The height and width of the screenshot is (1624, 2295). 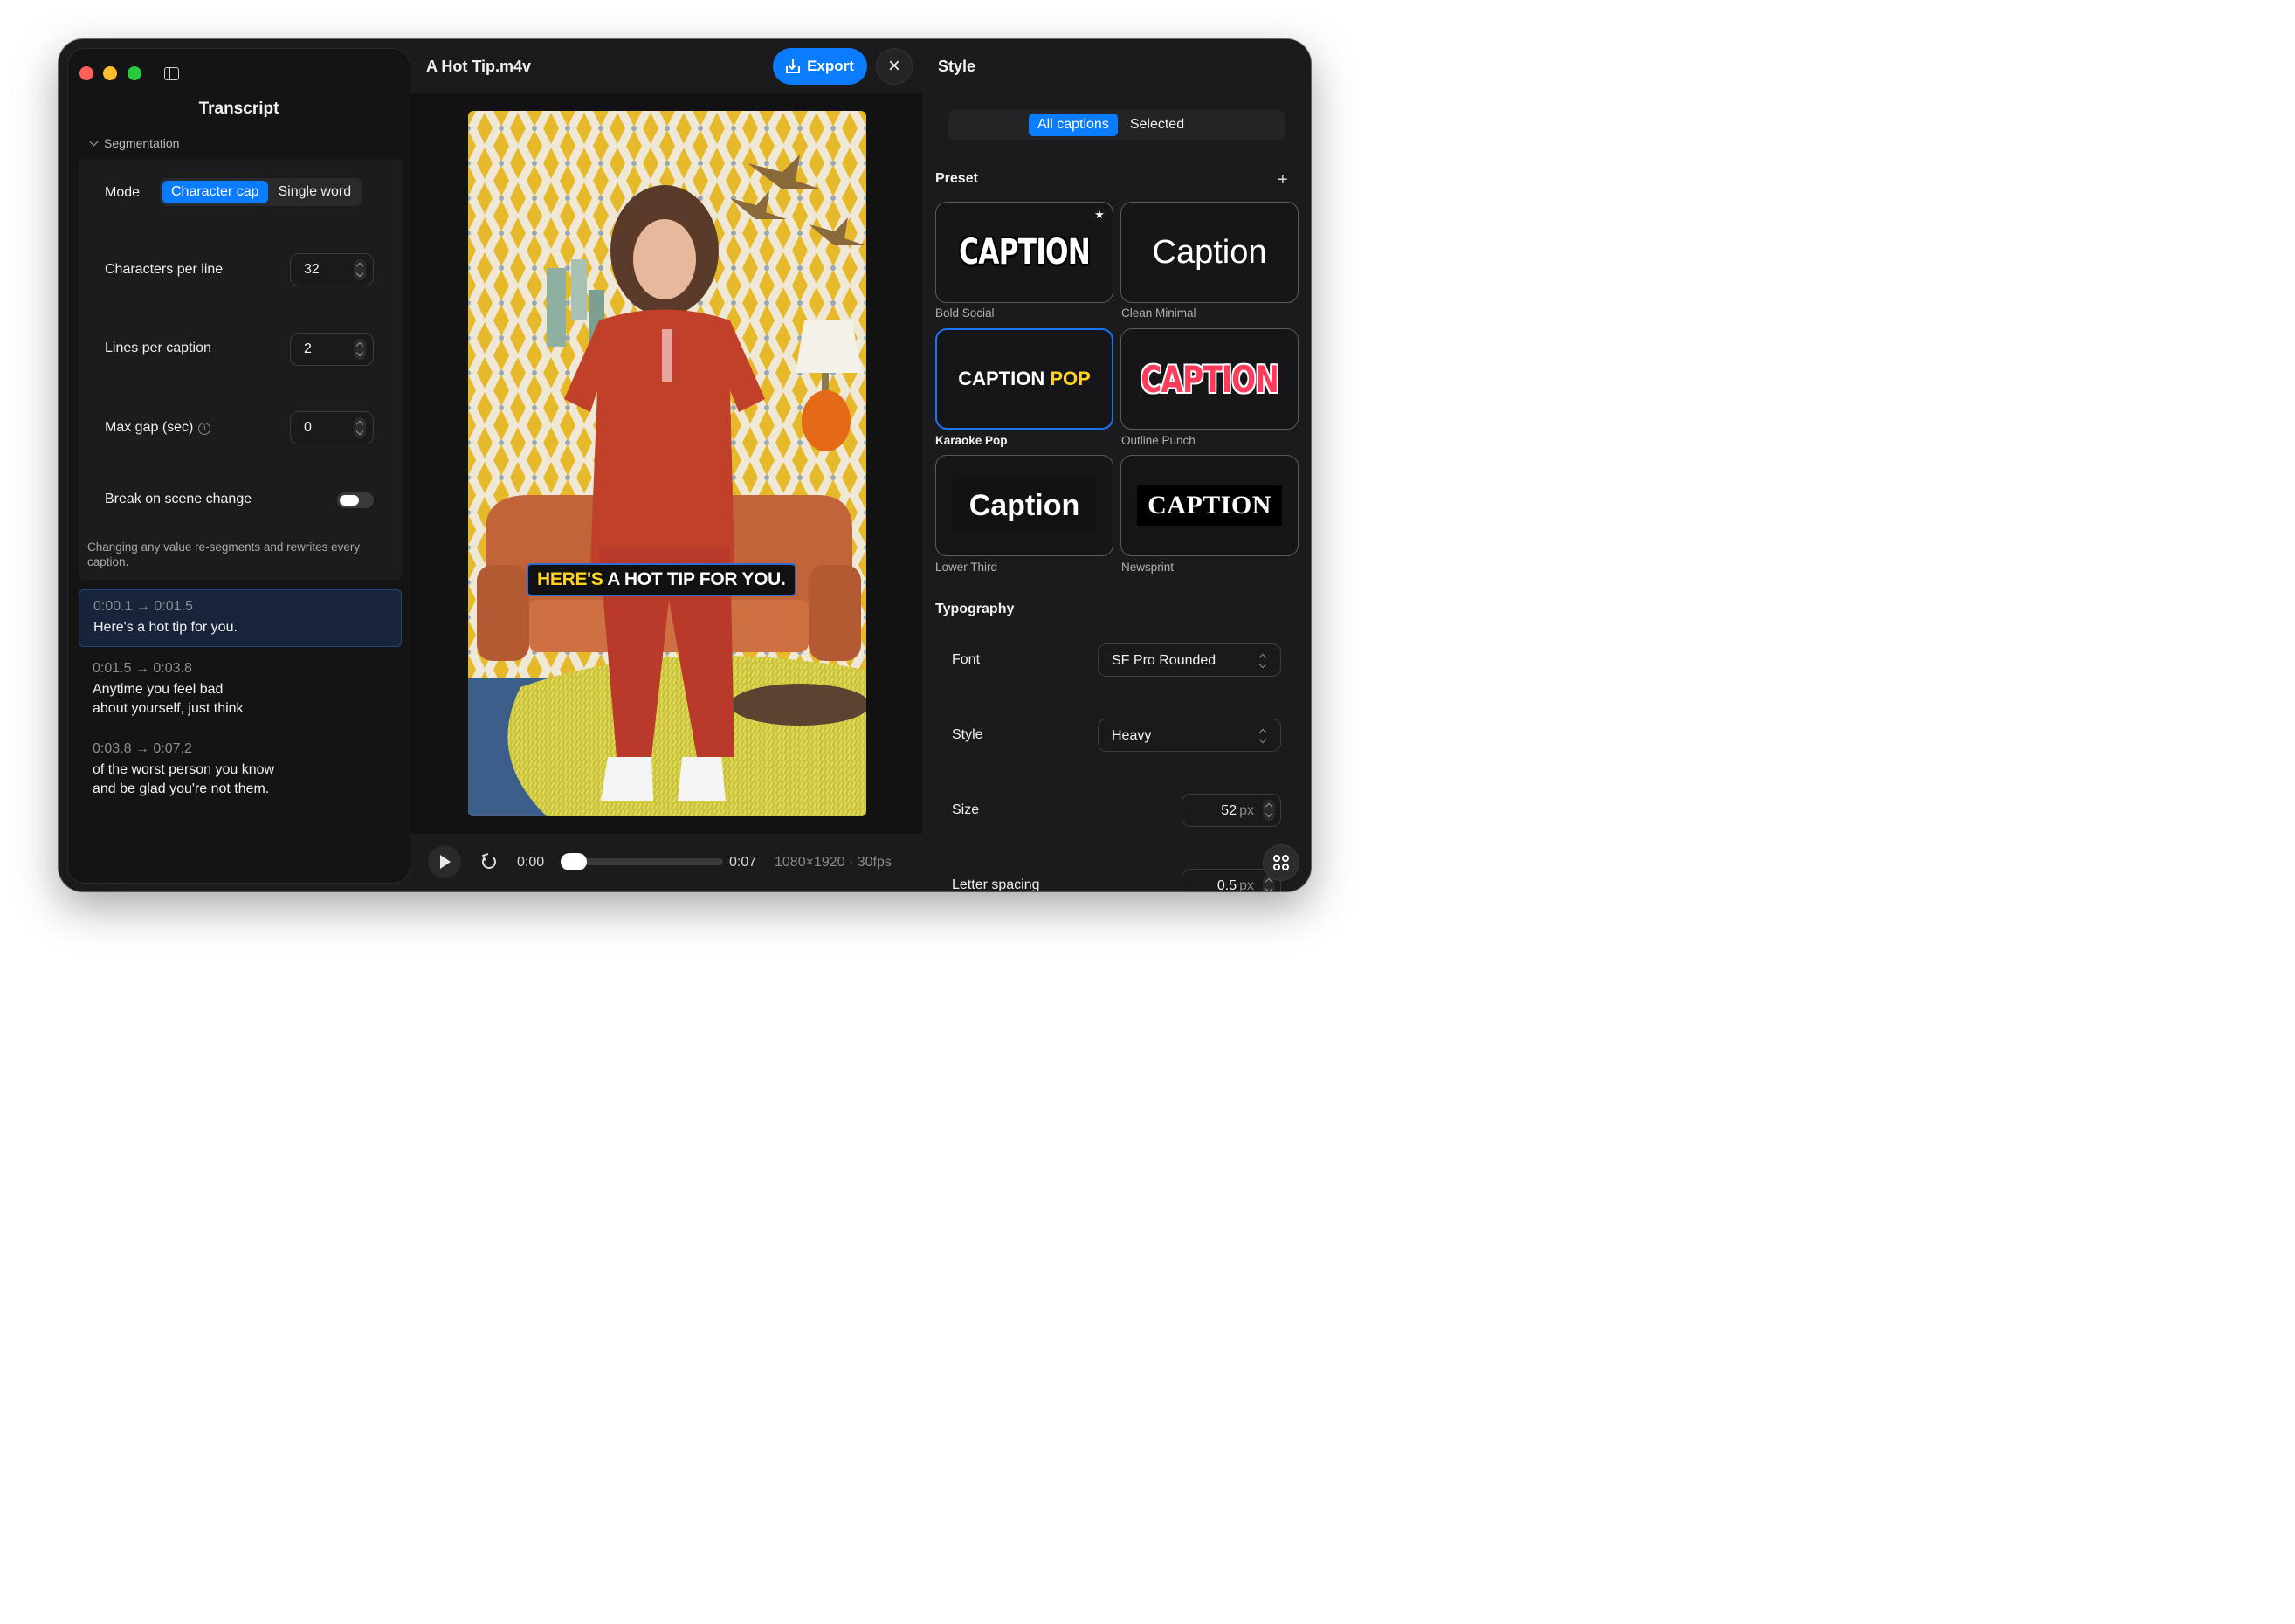 What do you see at coordinates (489, 862) in the screenshot?
I see `replay-icon` at bounding box center [489, 862].